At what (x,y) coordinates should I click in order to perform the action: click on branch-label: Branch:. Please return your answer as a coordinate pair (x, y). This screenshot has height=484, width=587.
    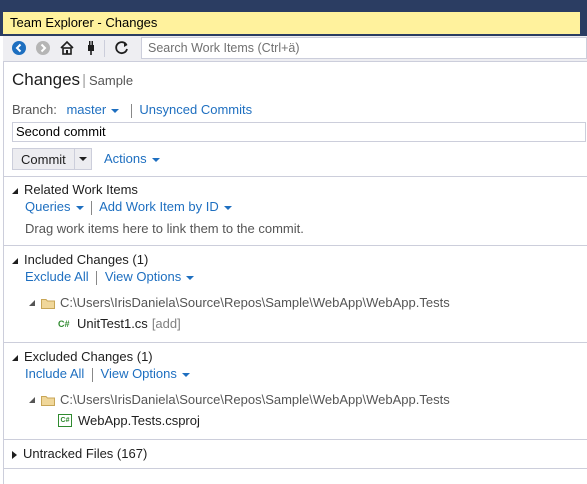
    Looking at the image, I should click on (34, 109).